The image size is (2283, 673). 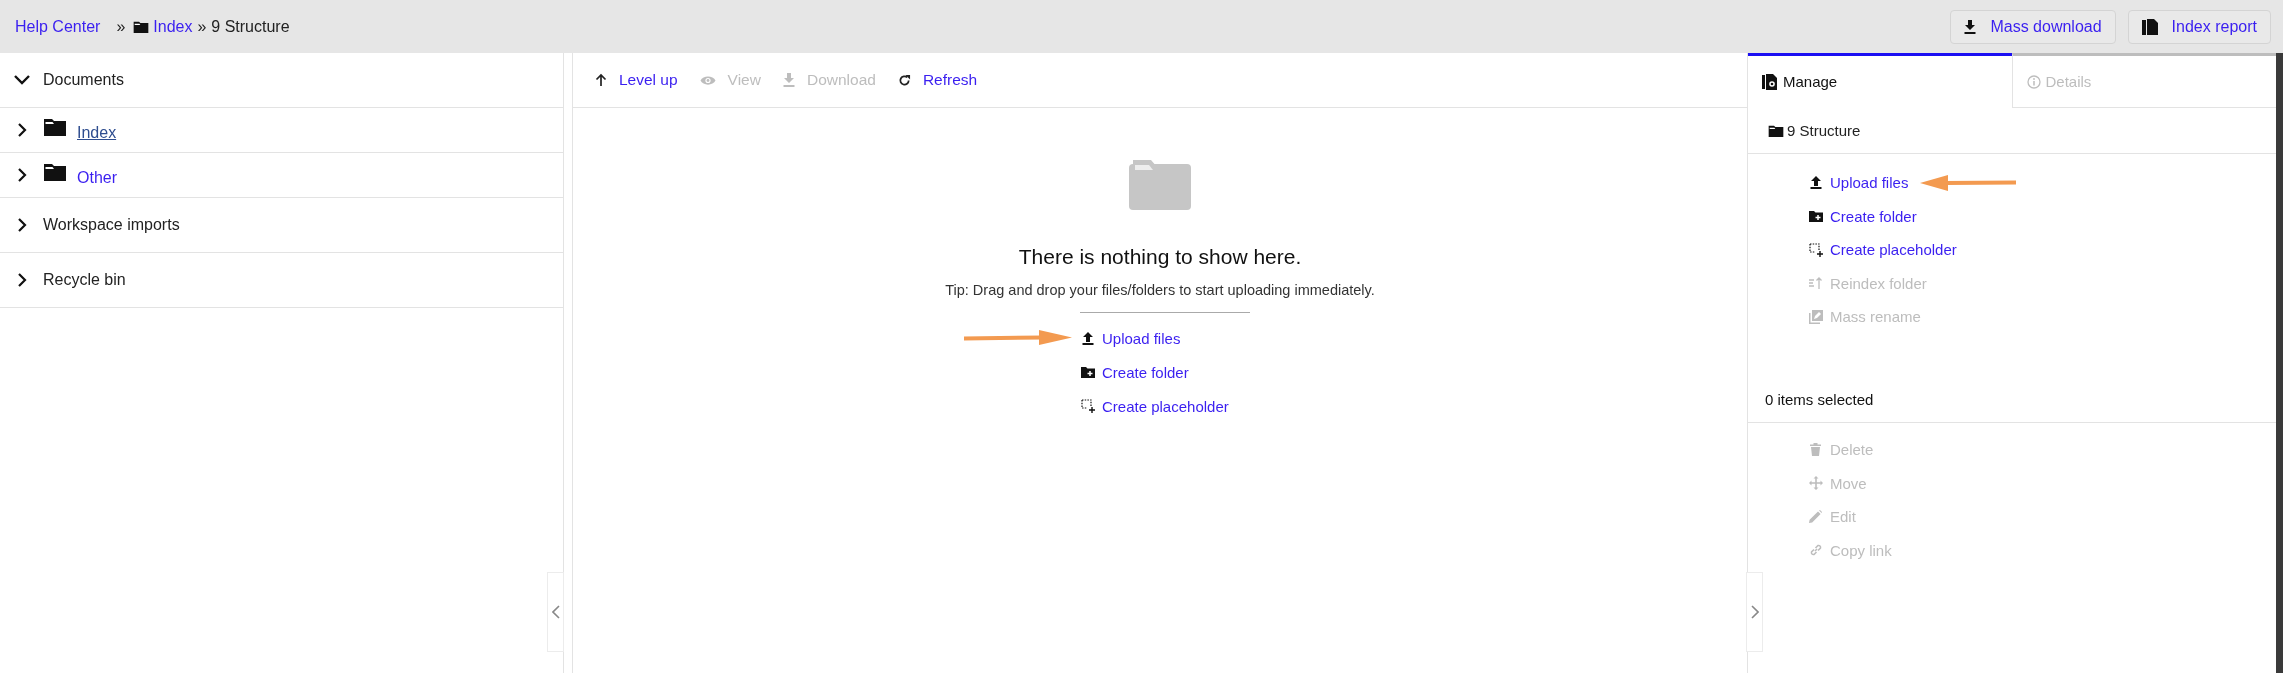 What do you see at coordinates (1815, 450) in the screenshot?
I see `trash-icon` at bounding box center [1815, 450].